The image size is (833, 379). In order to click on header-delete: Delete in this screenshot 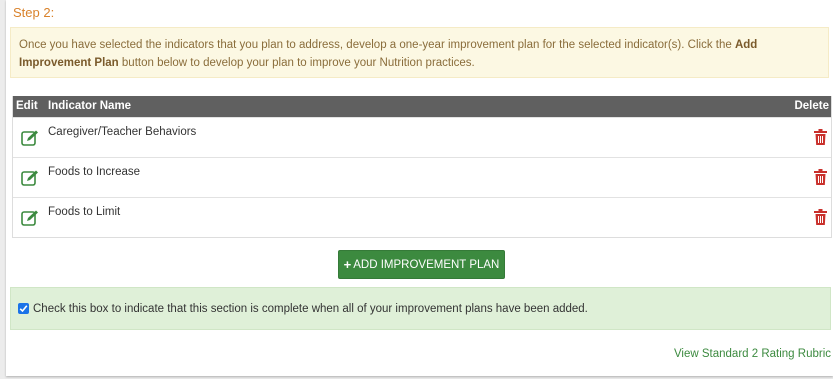, I will do `click(811, 106)`.